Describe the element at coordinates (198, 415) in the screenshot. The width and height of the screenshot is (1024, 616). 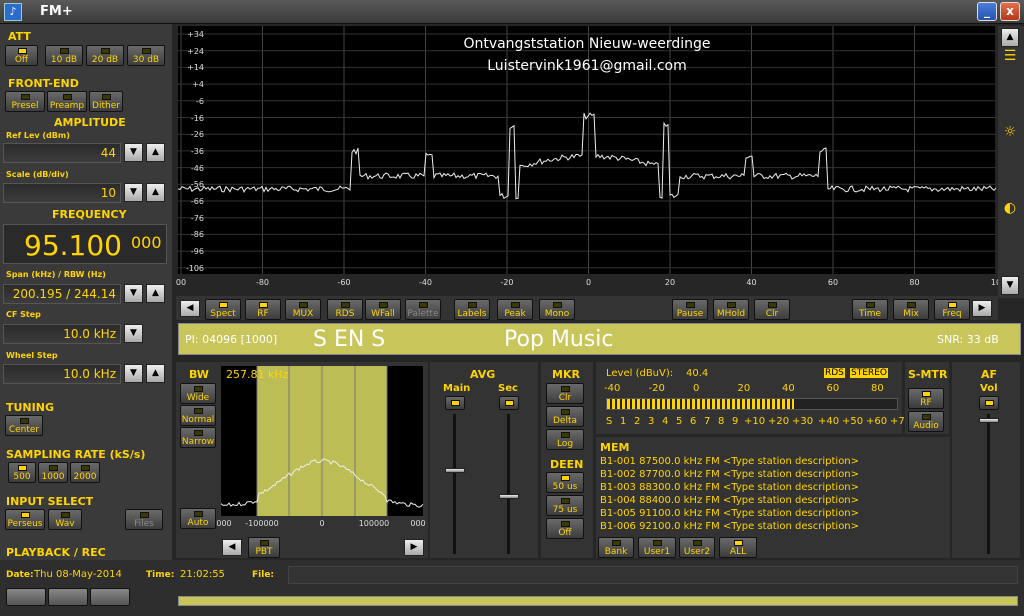
I see `bw-normal-button: Normal` at that location.